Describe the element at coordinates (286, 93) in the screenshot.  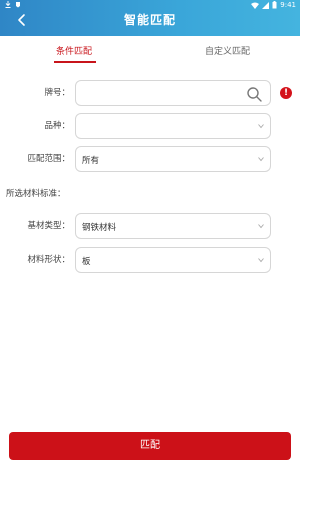
I see `info-icon: !` at that location.